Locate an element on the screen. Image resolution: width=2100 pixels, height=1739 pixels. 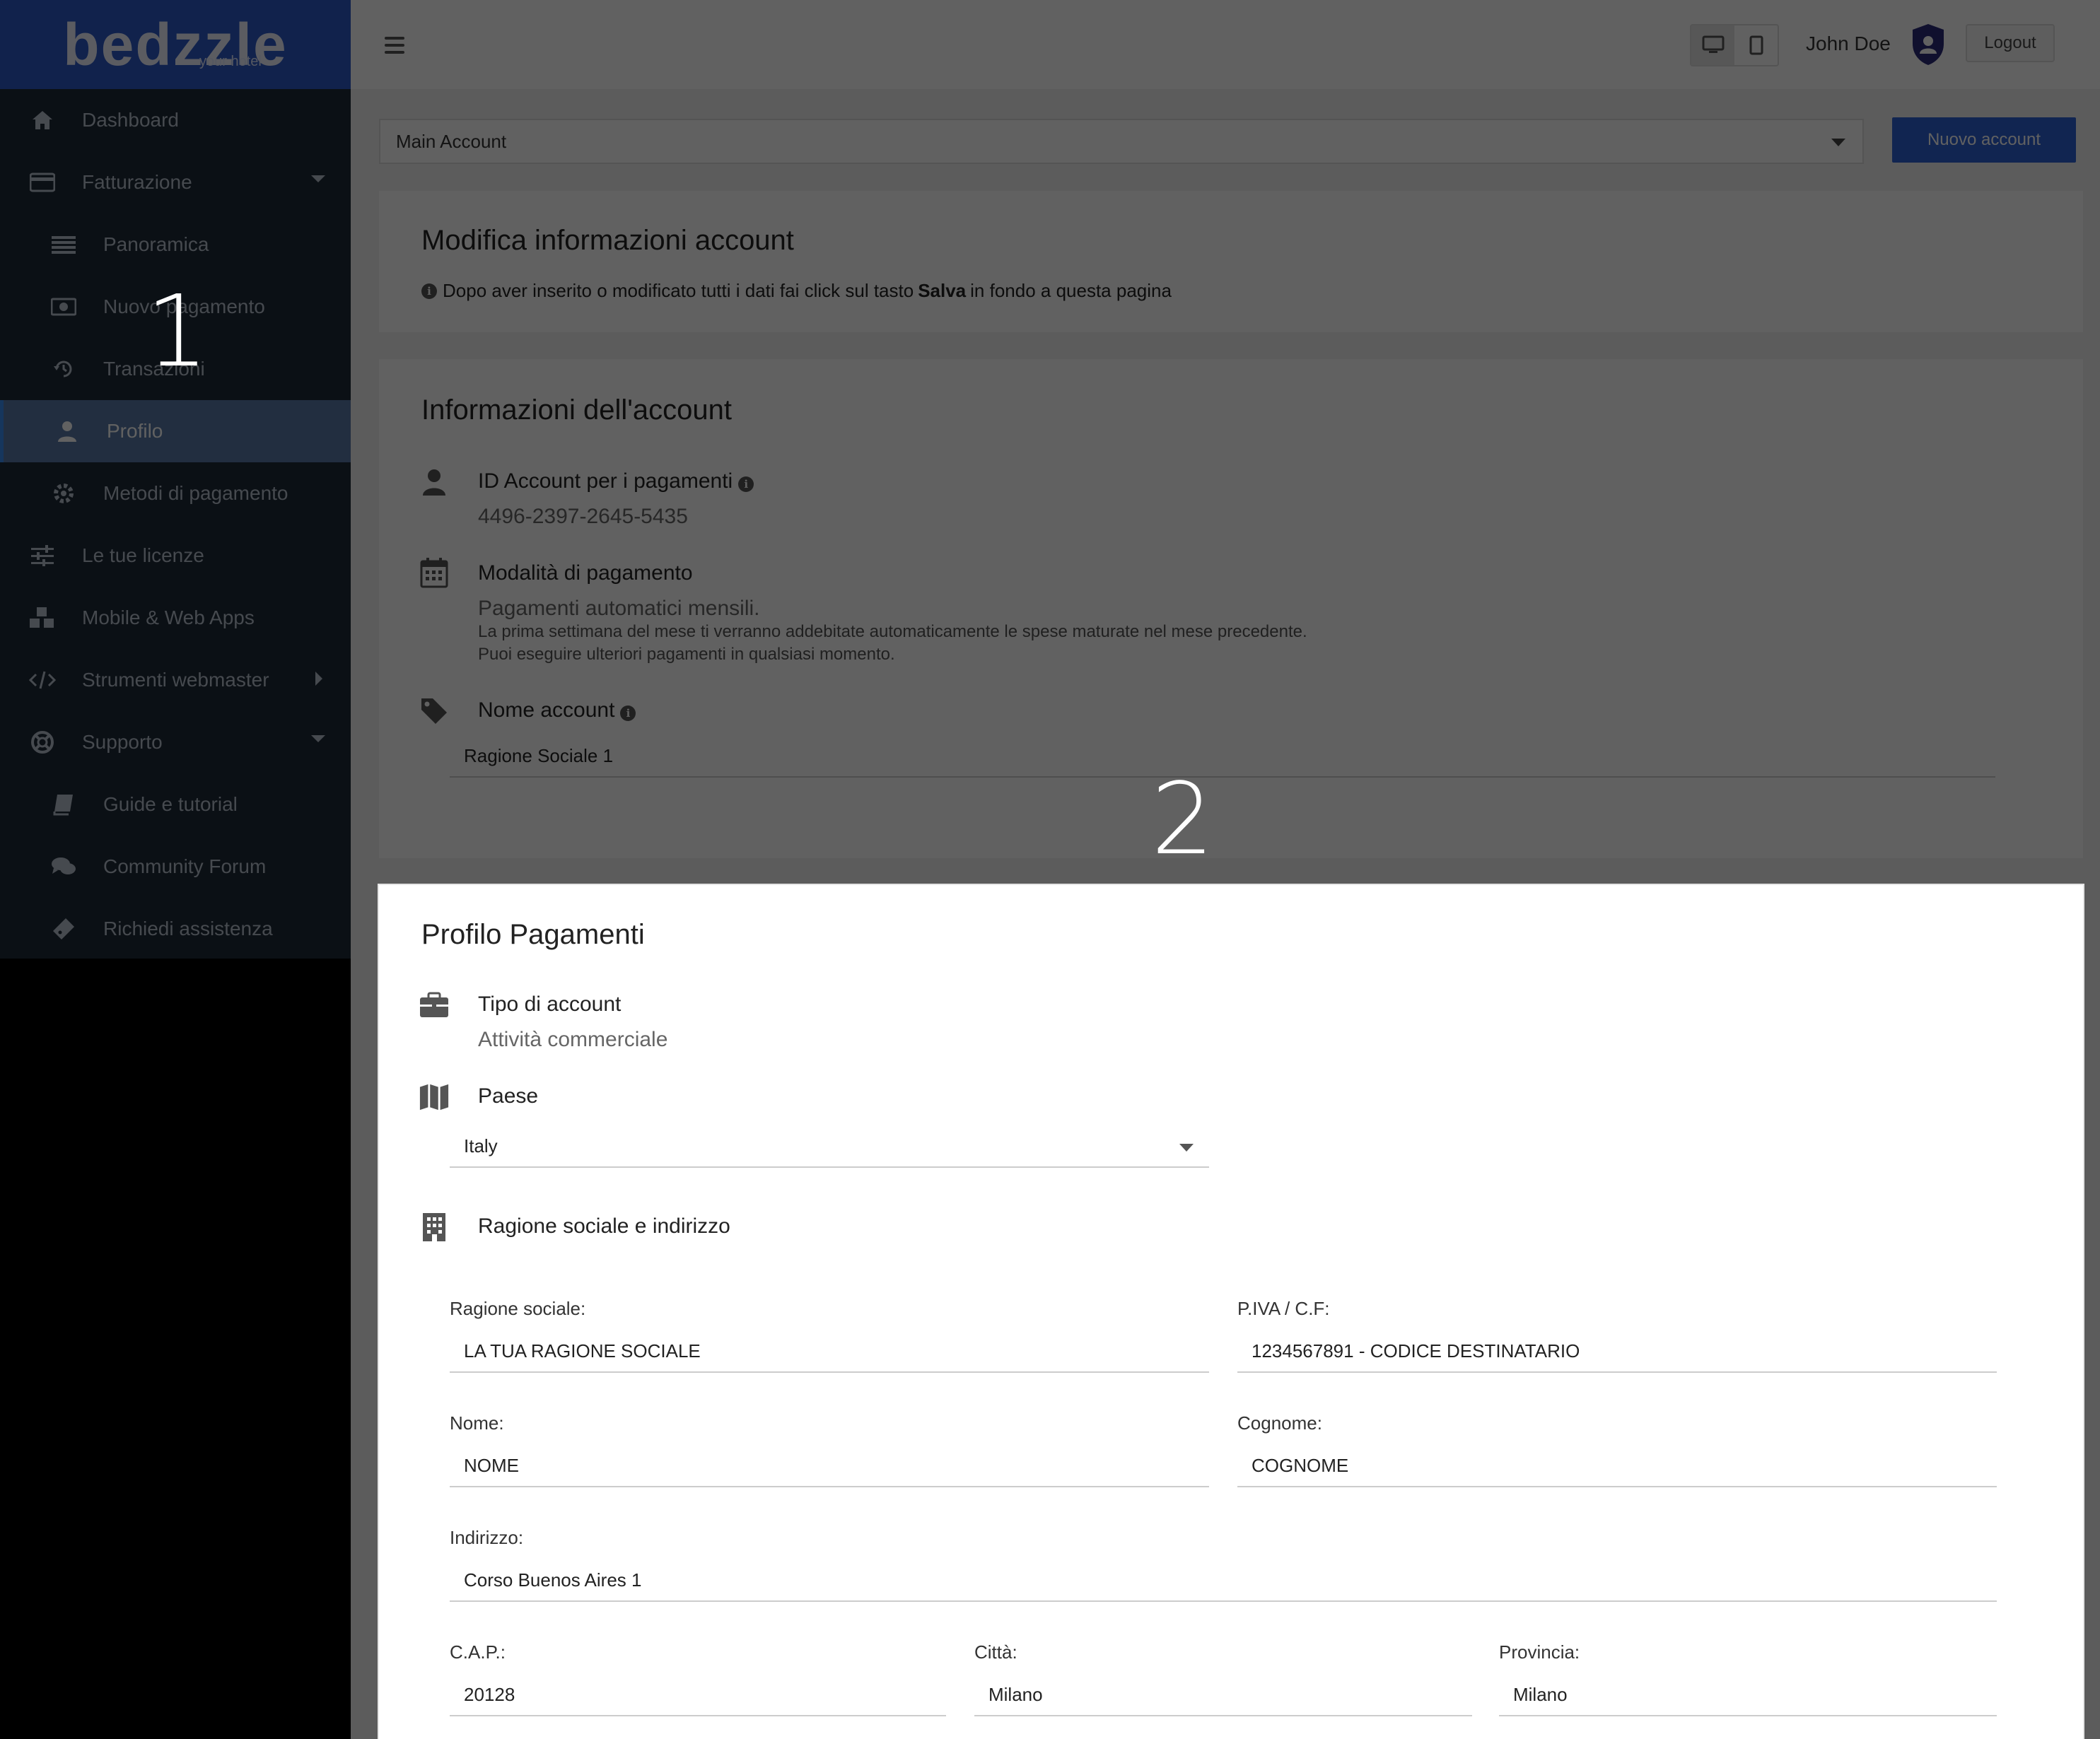
hamburger-menu-icon is located at coordinates (394, 45).